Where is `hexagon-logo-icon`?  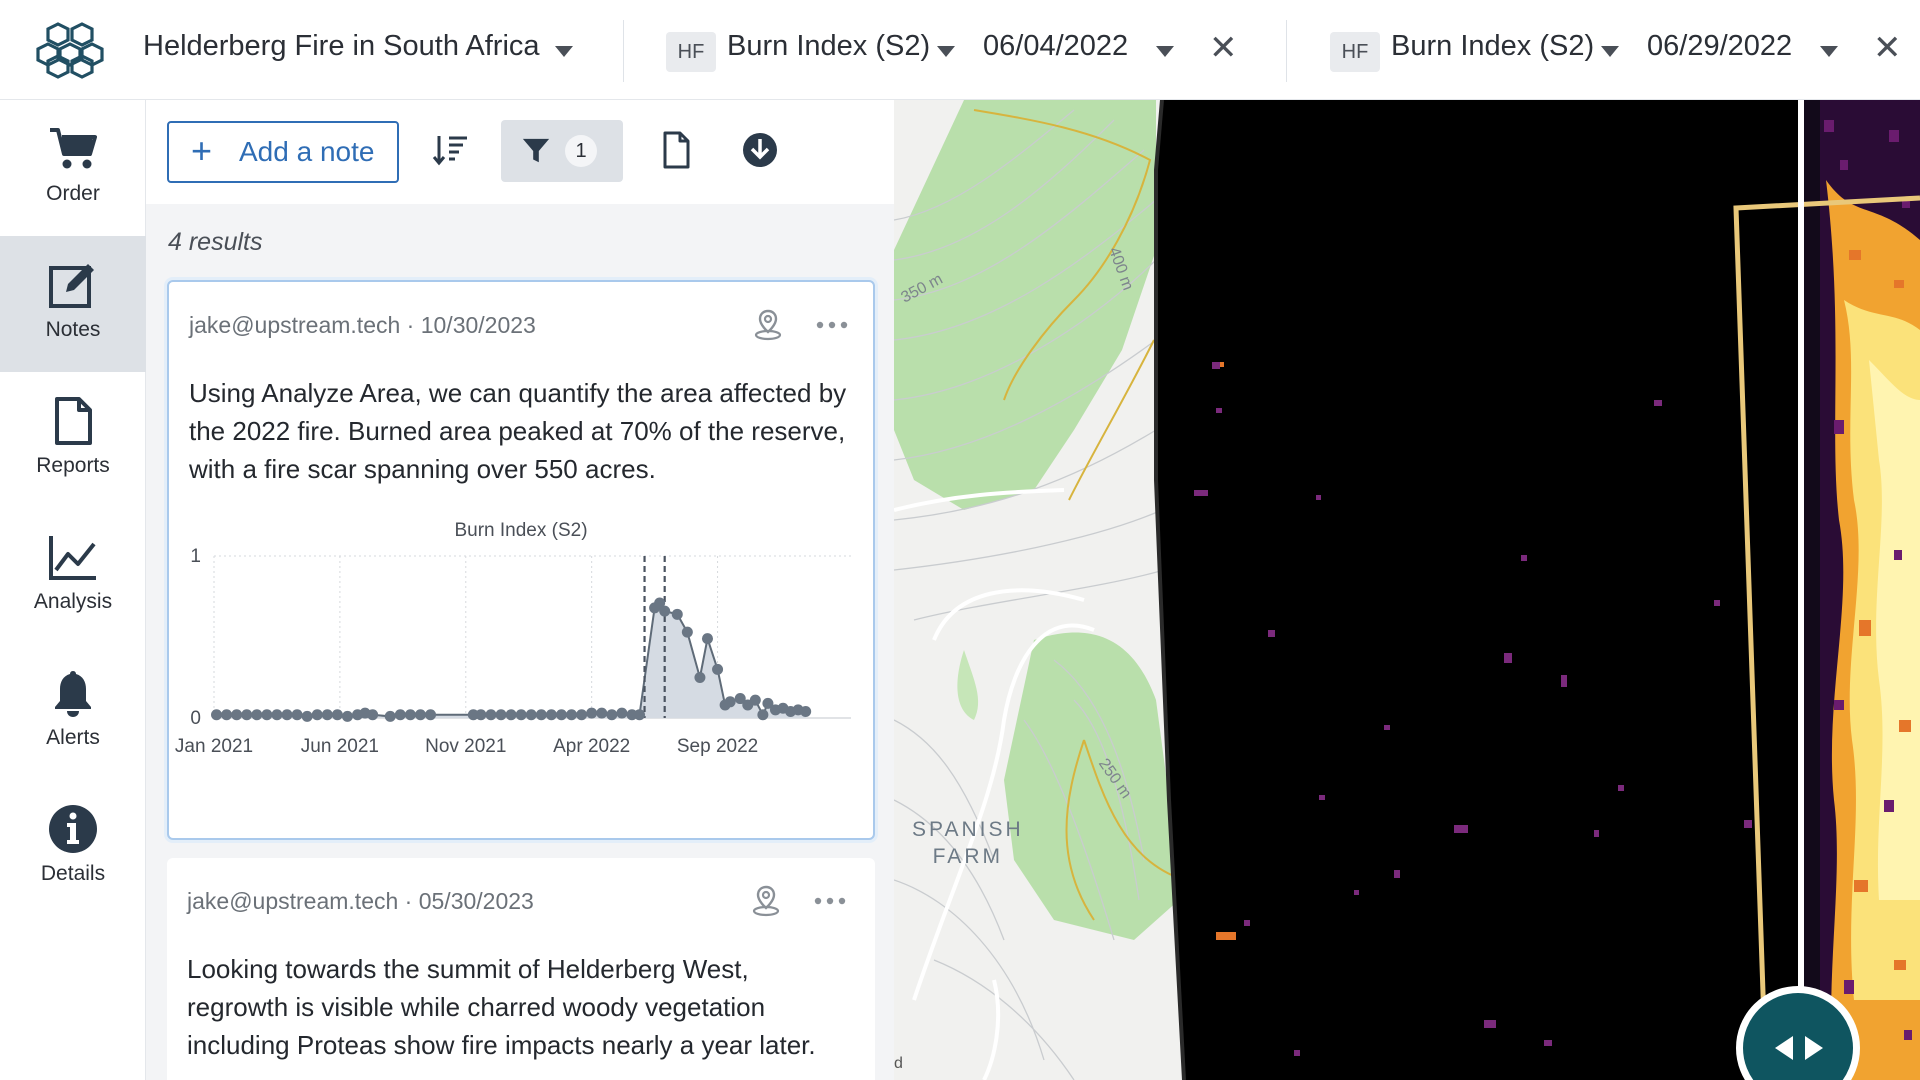 hexagon-logo-icon is located at coordinates (72, 50).